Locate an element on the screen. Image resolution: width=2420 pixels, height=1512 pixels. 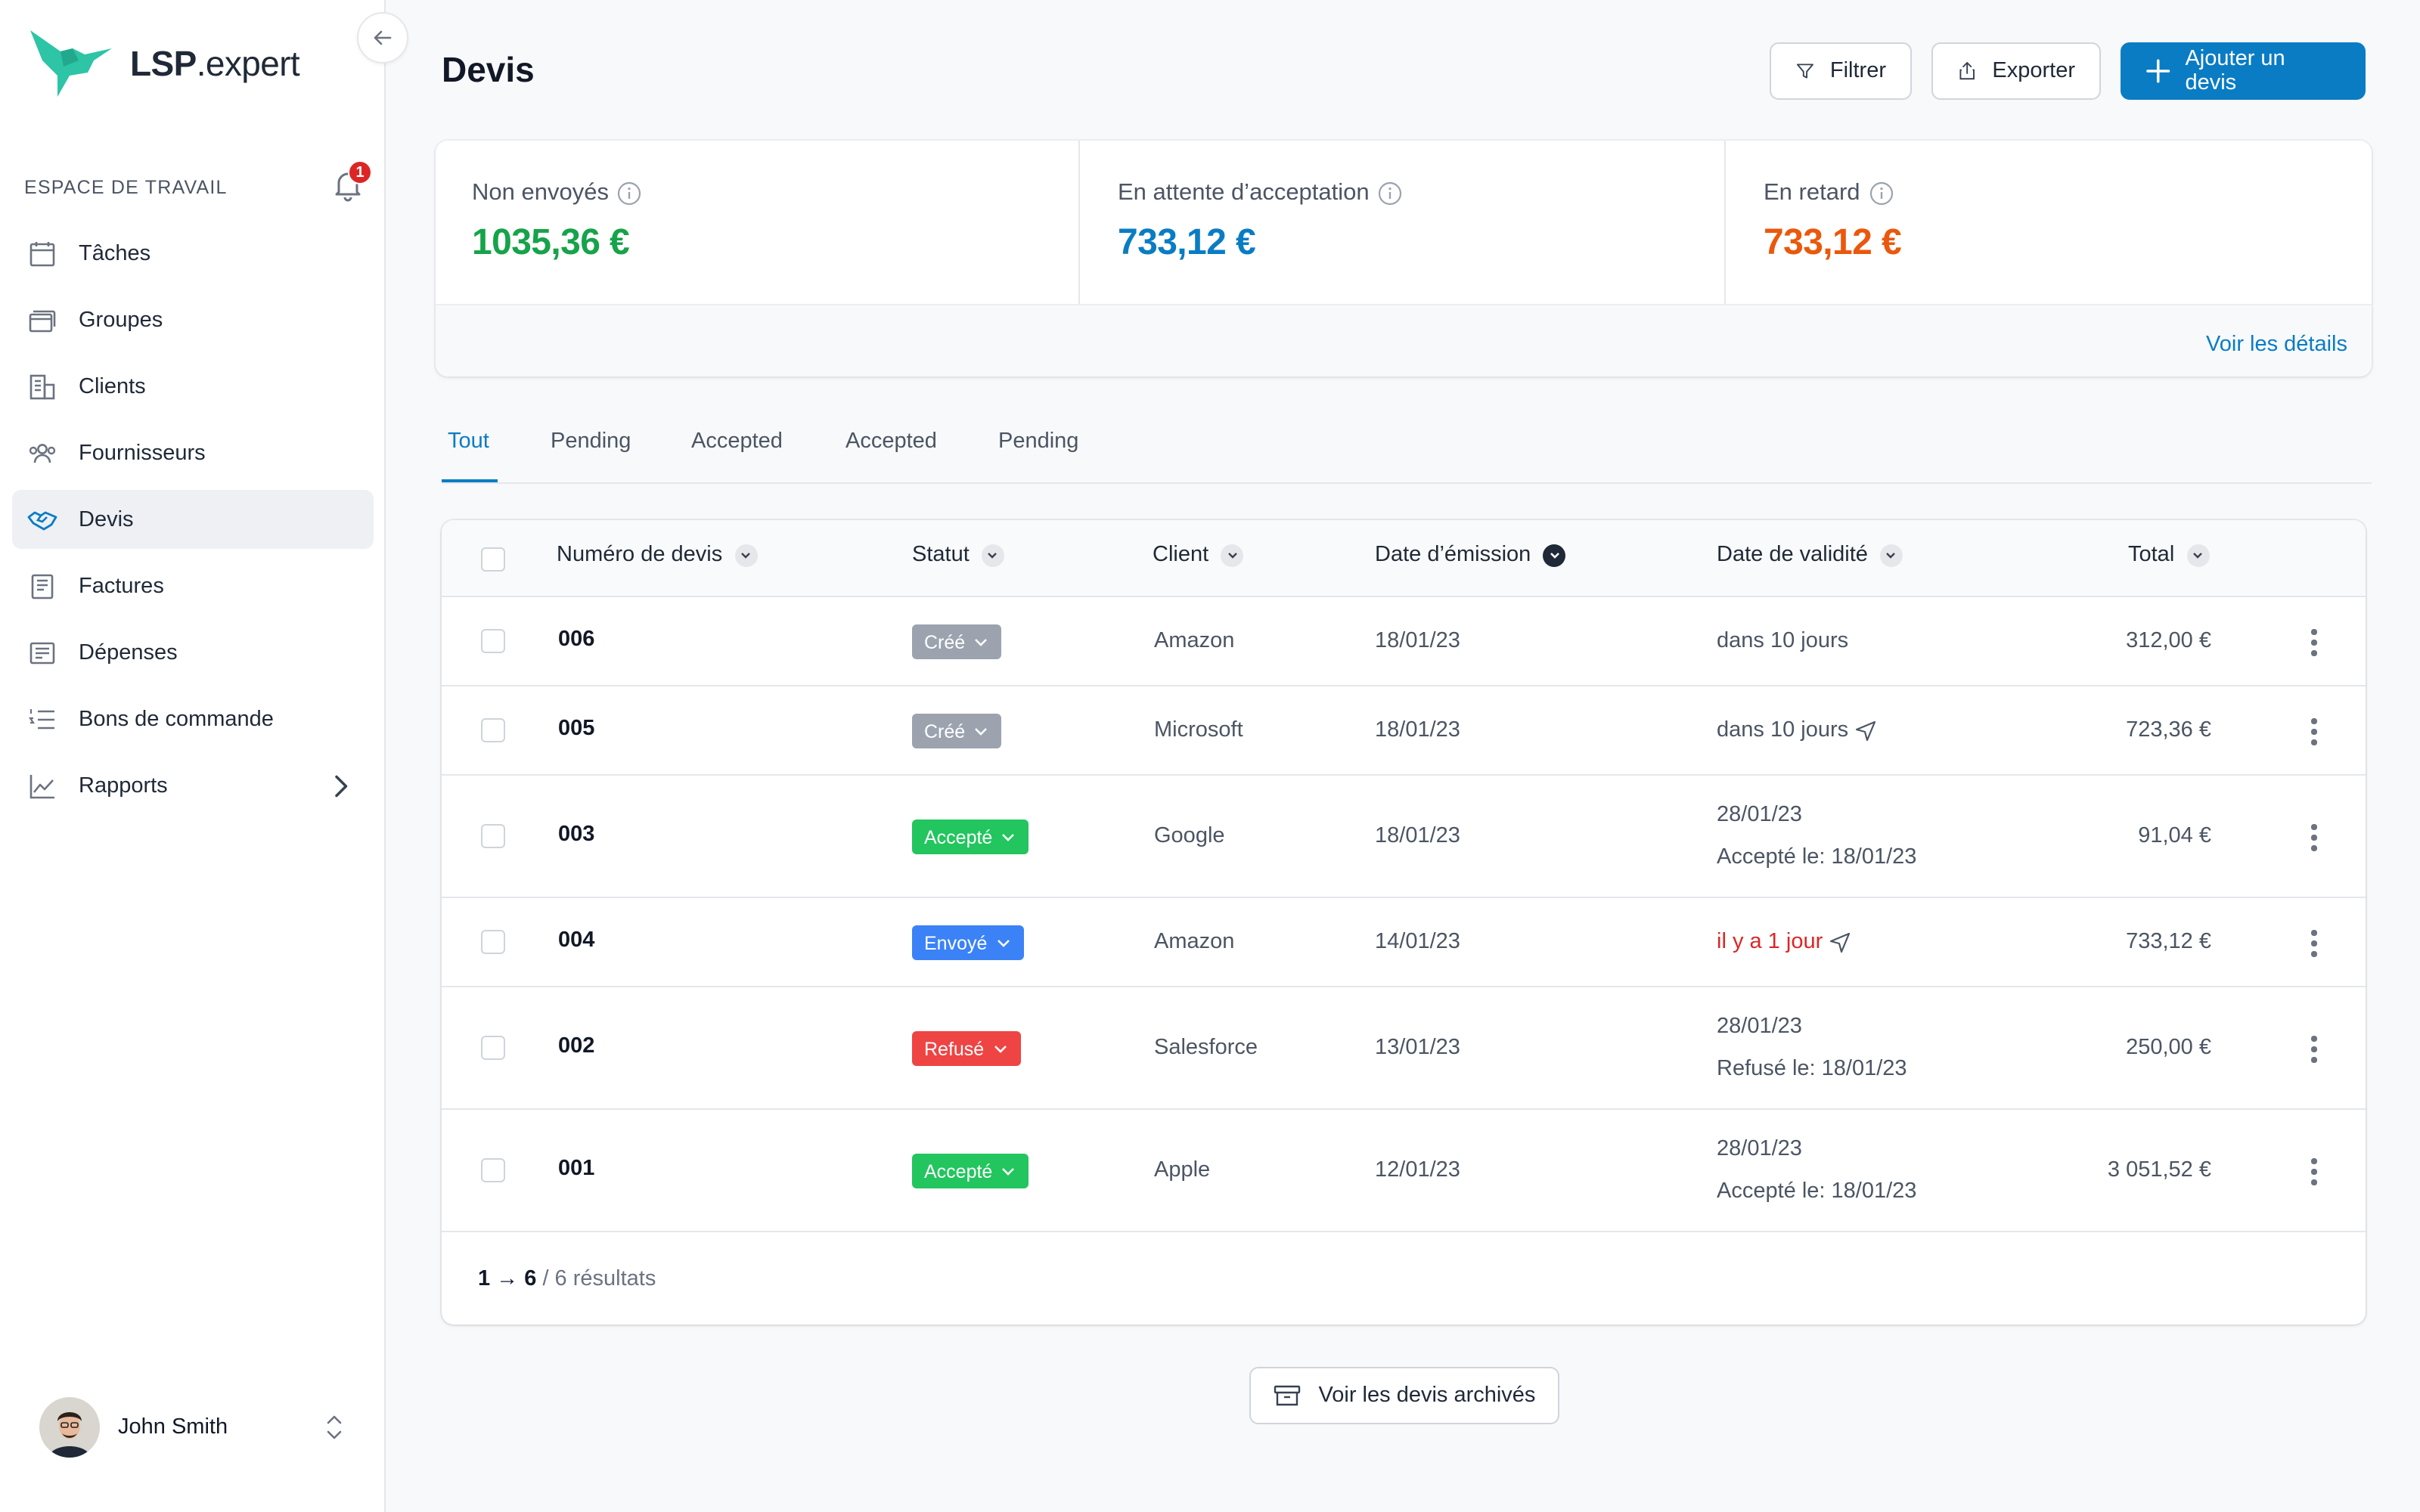
quote-number: 003 is located at coordinates (576, 835).